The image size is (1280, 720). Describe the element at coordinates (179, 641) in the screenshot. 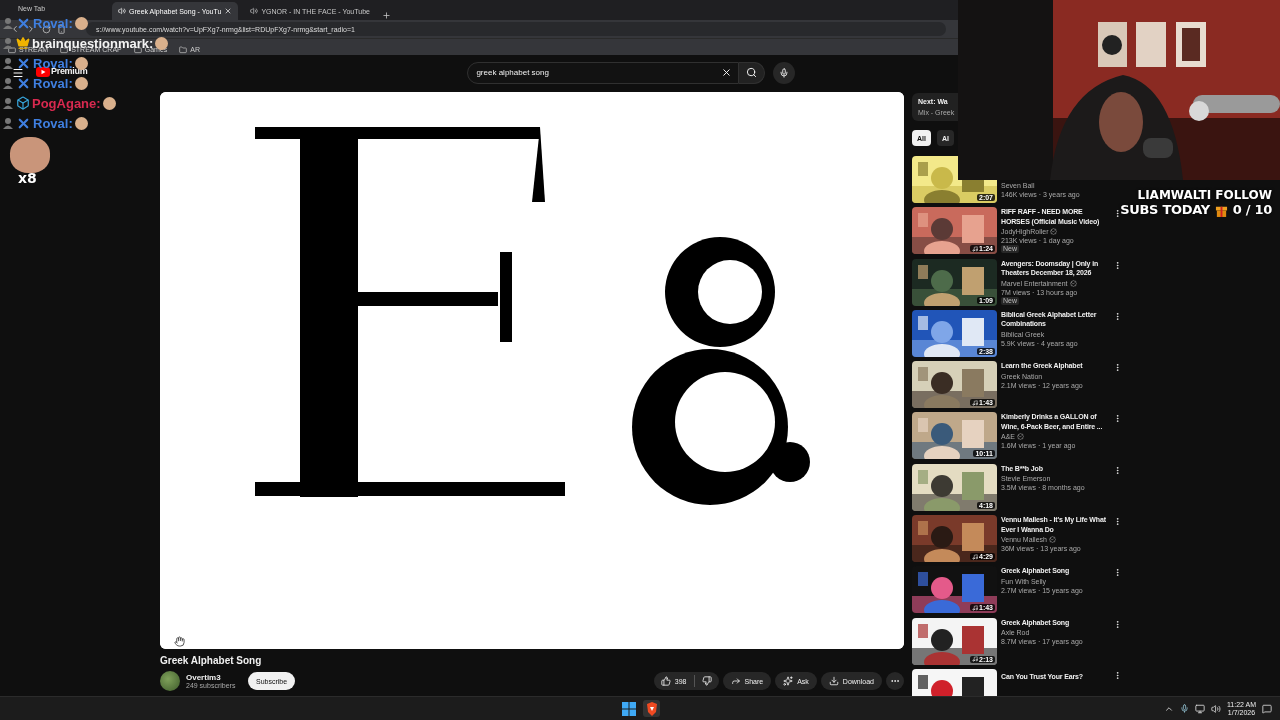

I see `hand-cursor-icon` at that location.